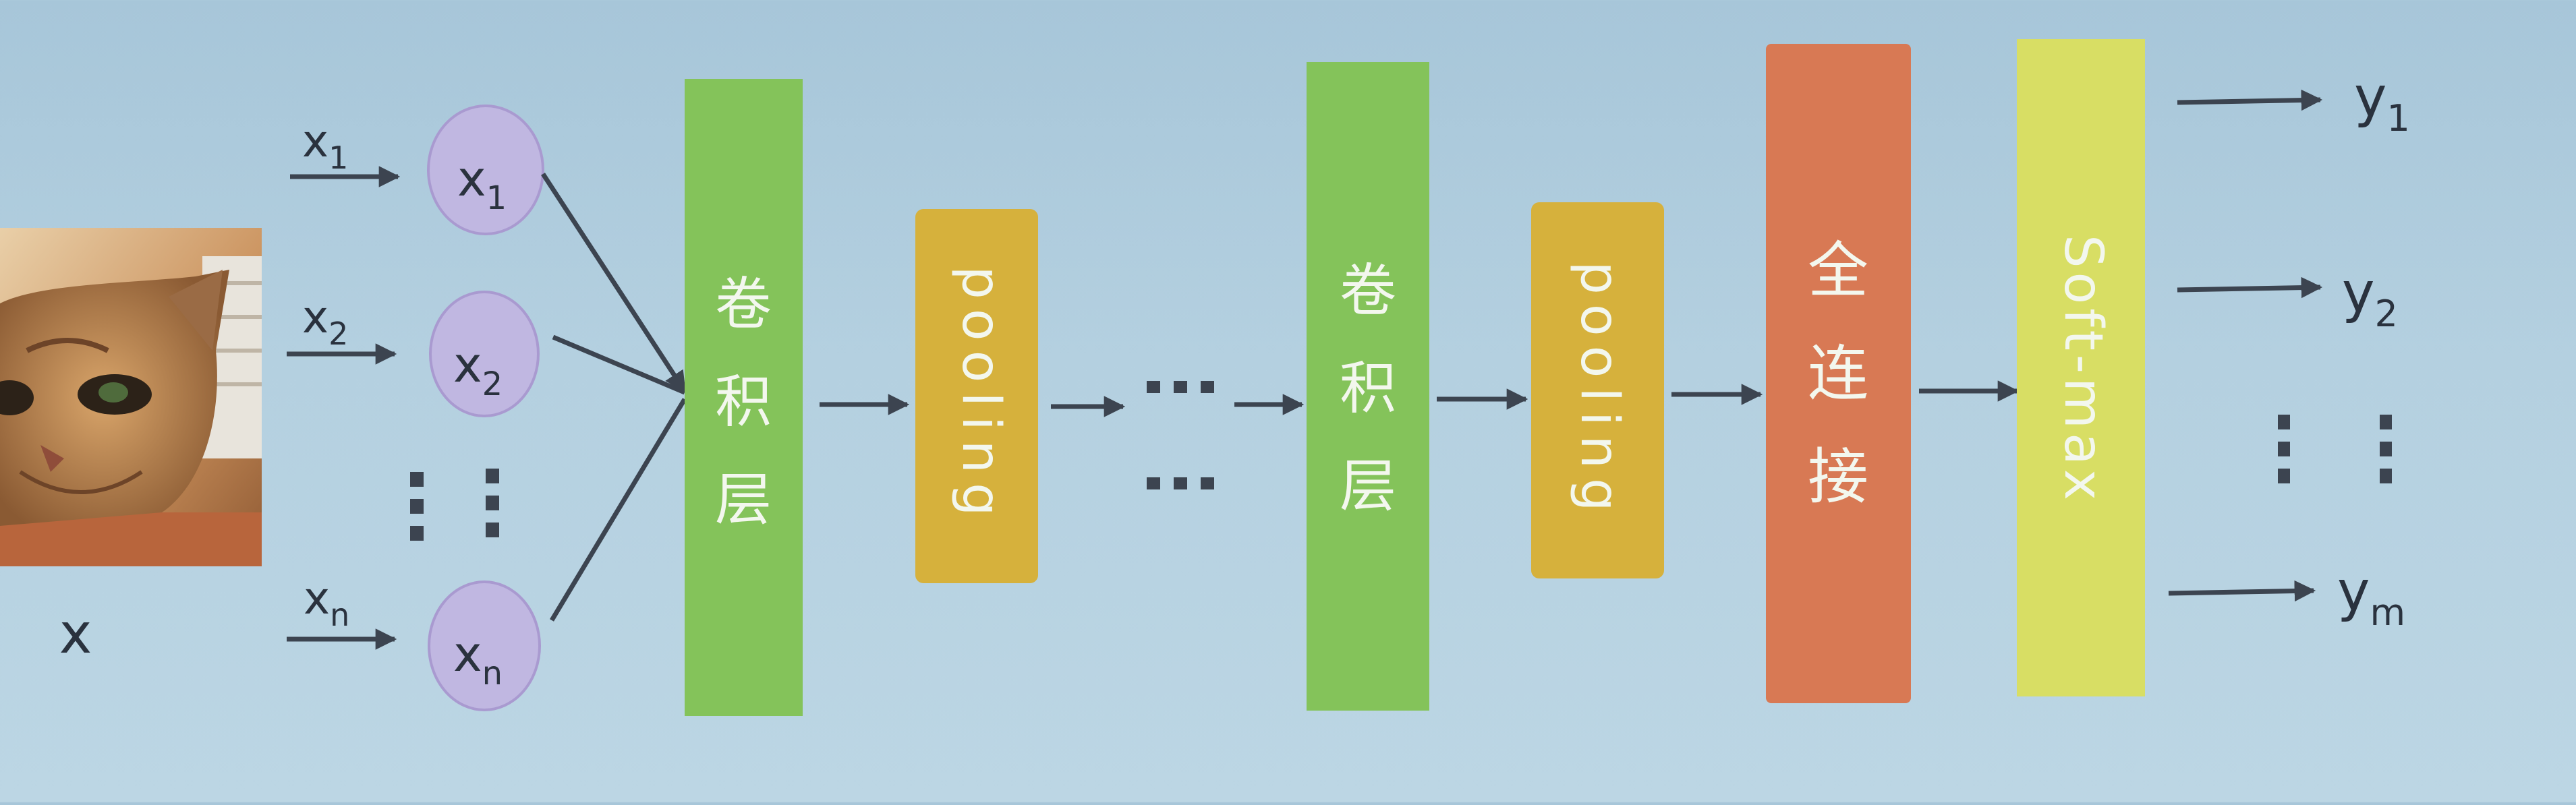 The image size is (2576, 805). Describe the element at coordinates (484, 354) in the screenshot. I see `input-node-2: x2` at that location.